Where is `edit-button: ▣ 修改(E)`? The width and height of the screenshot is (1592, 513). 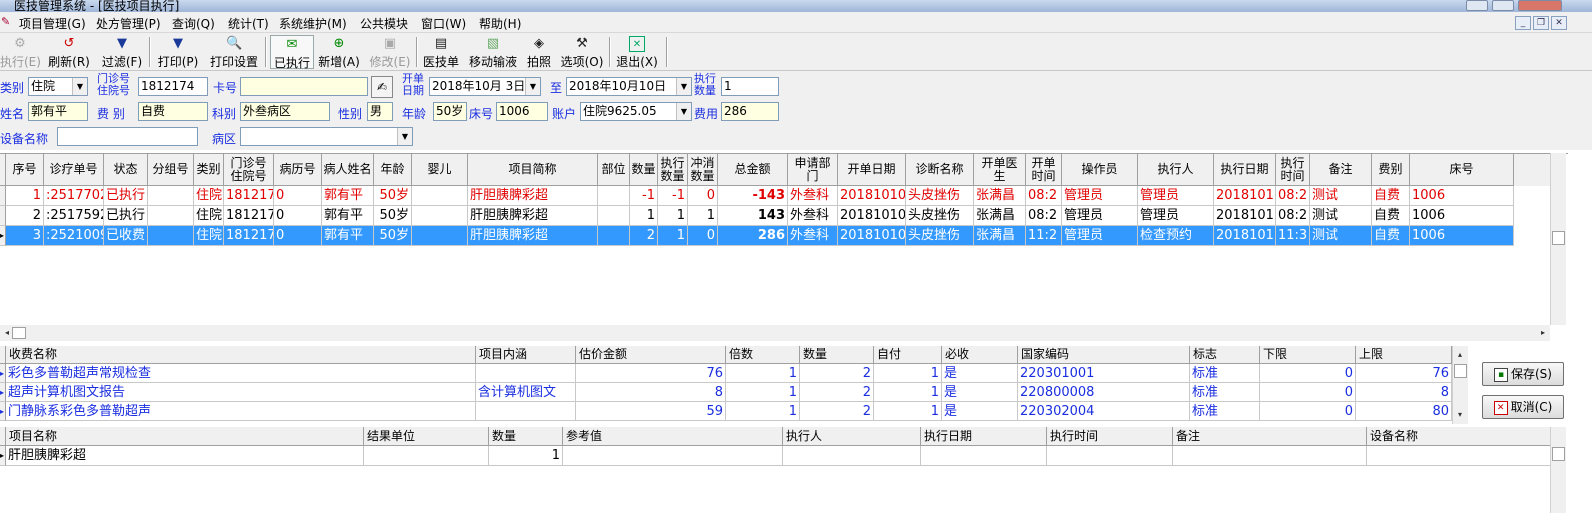 edit-button: ▣ 修改(E) is located at coordinates (390, 52).